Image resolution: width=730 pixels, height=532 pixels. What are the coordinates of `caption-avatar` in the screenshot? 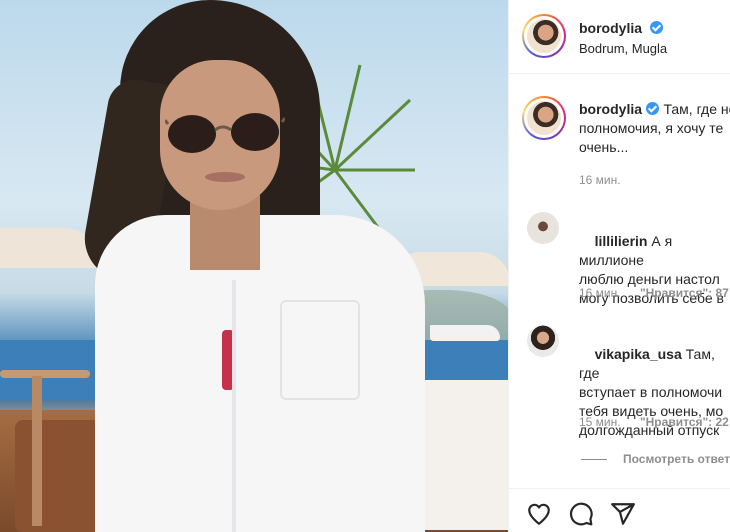 It's located at (544, 118).